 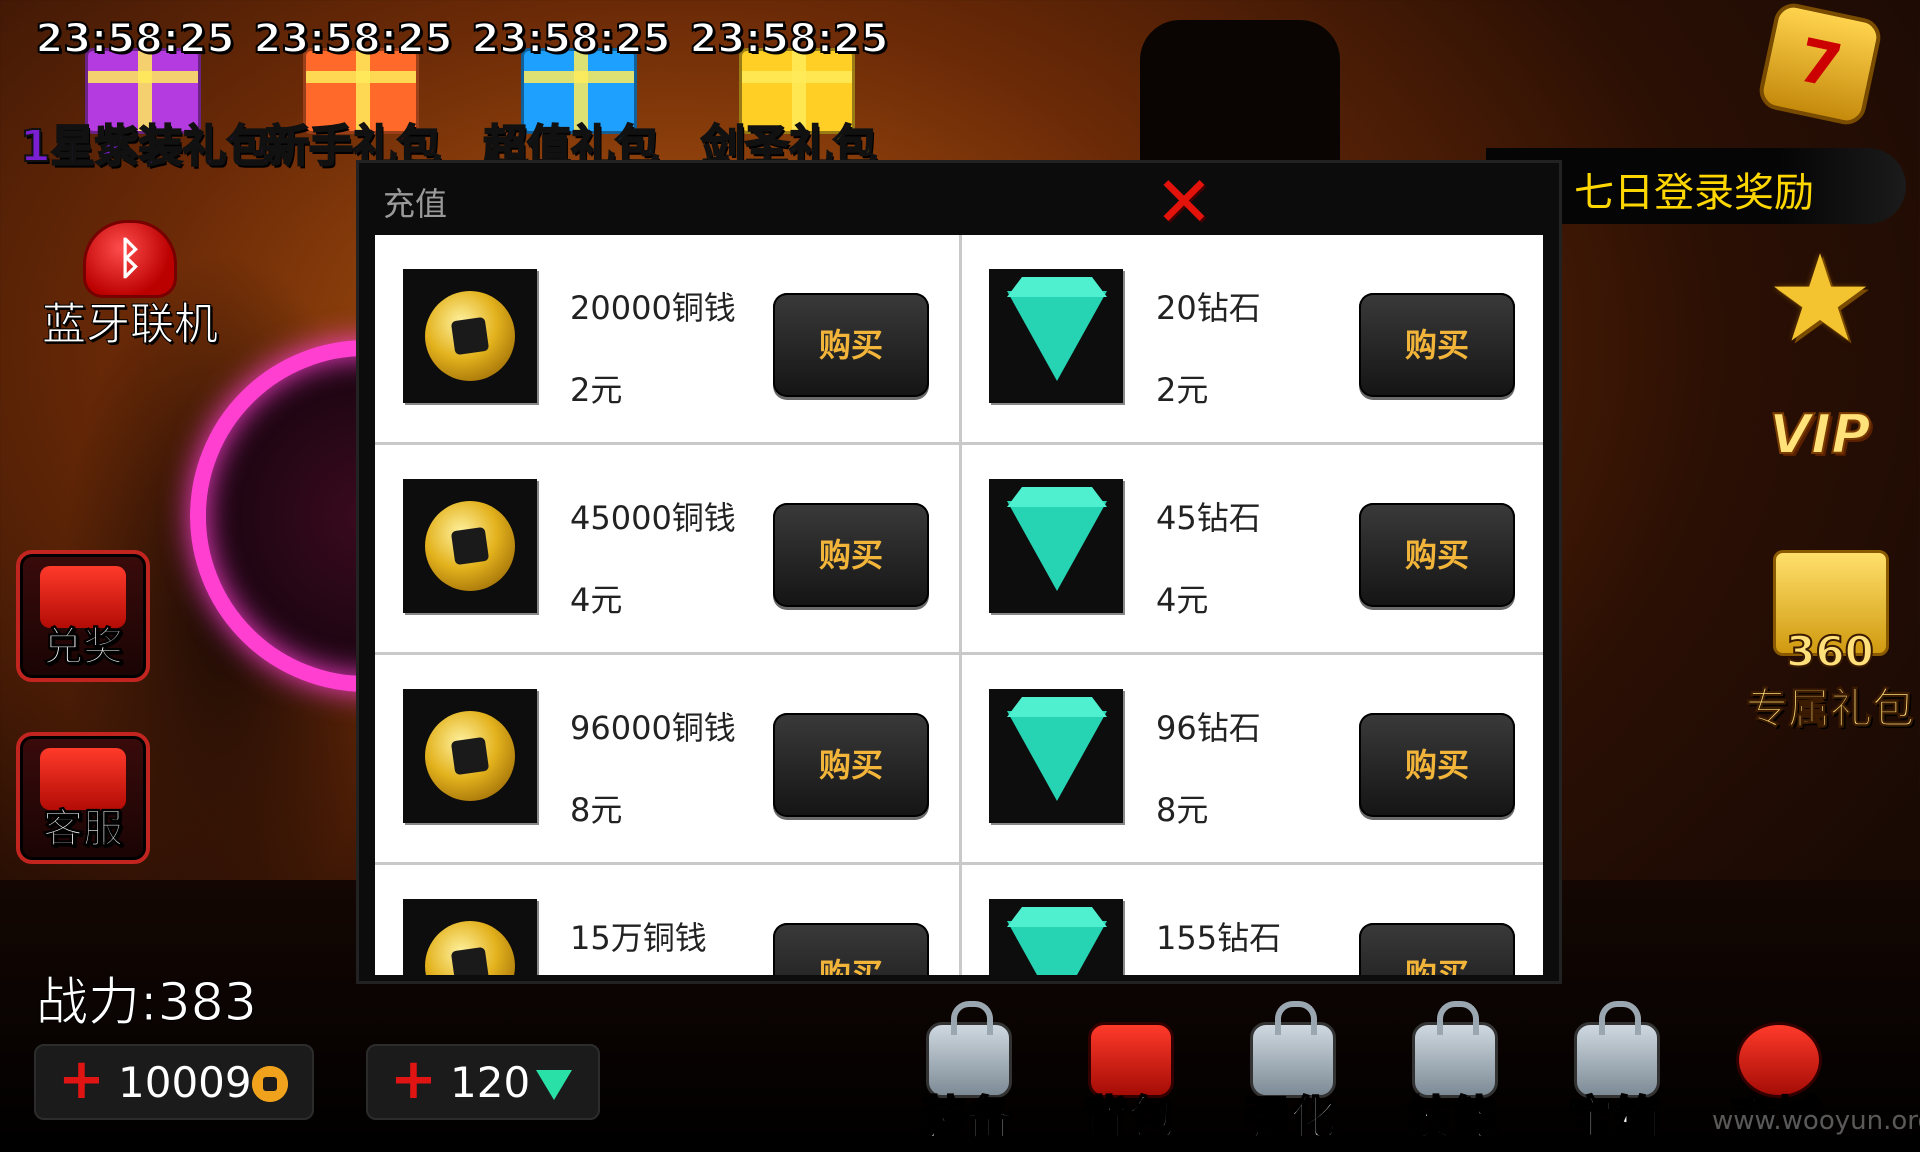 I want to click on offer-name: 20000铜钱, so click(x=653, y=308).